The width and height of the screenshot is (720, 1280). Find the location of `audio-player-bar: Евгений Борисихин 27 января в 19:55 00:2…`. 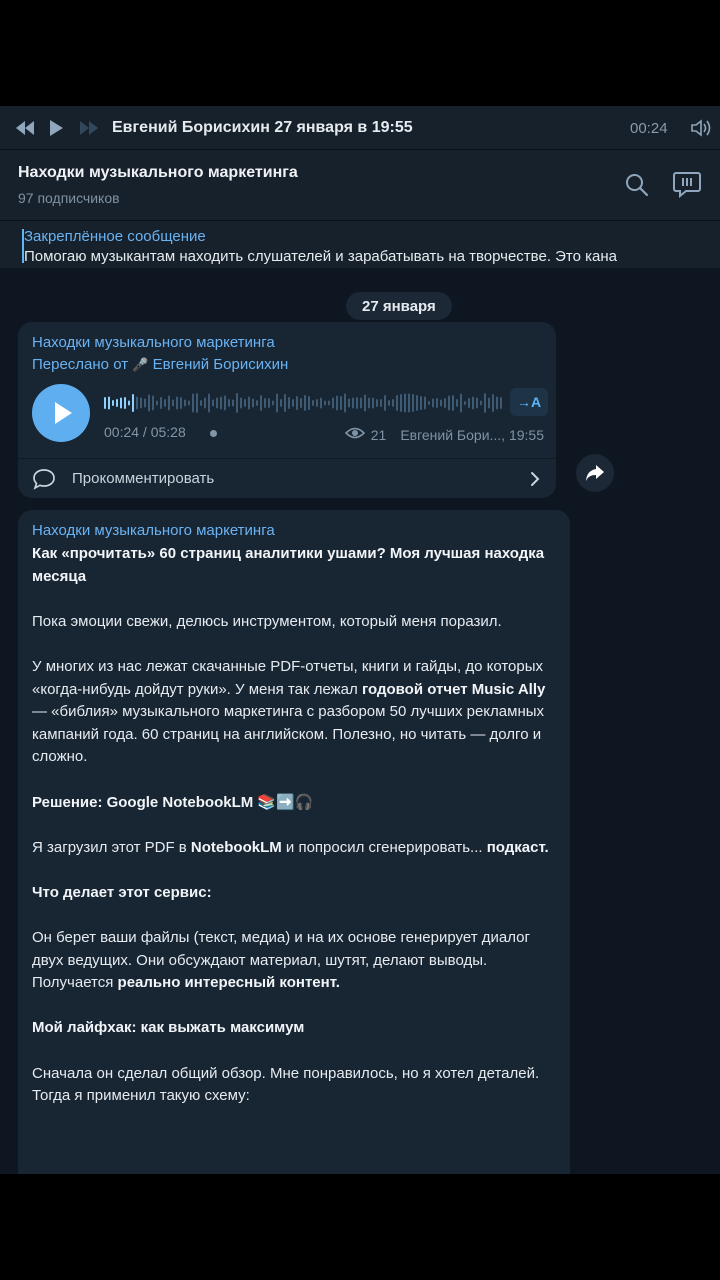

audio-player-bar: Евгений Борисихин 27 января в 19:55 00:2… is located at coordinates (360, 128).